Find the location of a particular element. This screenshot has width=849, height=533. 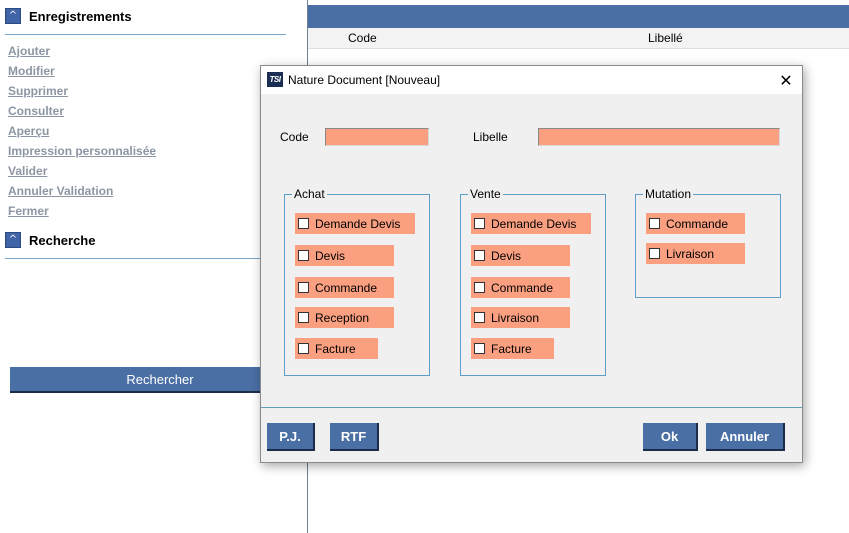

dialog-titlebar: TSI Nature Document [Nouveau] ✕ is located at coordinates (531, 80).